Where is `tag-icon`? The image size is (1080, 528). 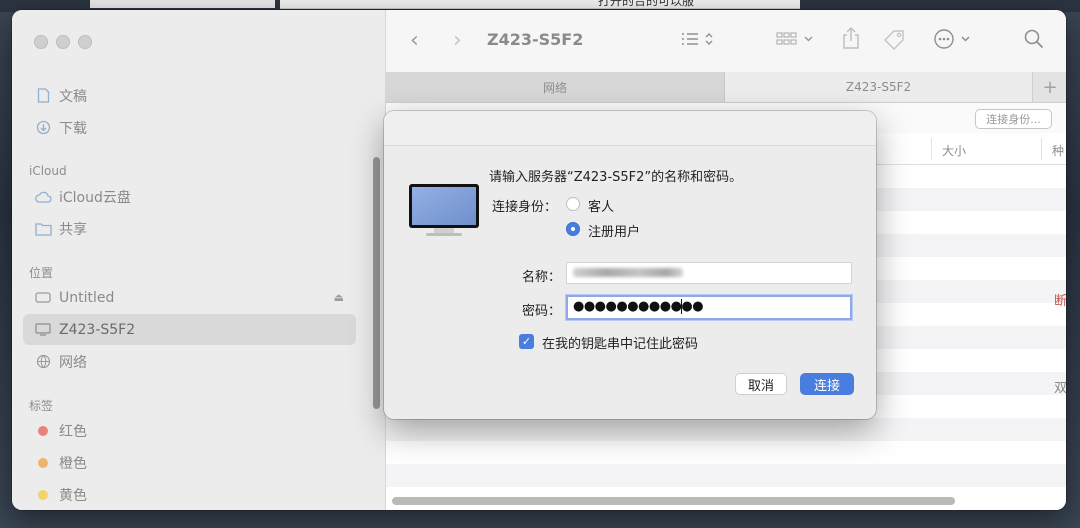
tag-icon is located at coordinates (895, 41).